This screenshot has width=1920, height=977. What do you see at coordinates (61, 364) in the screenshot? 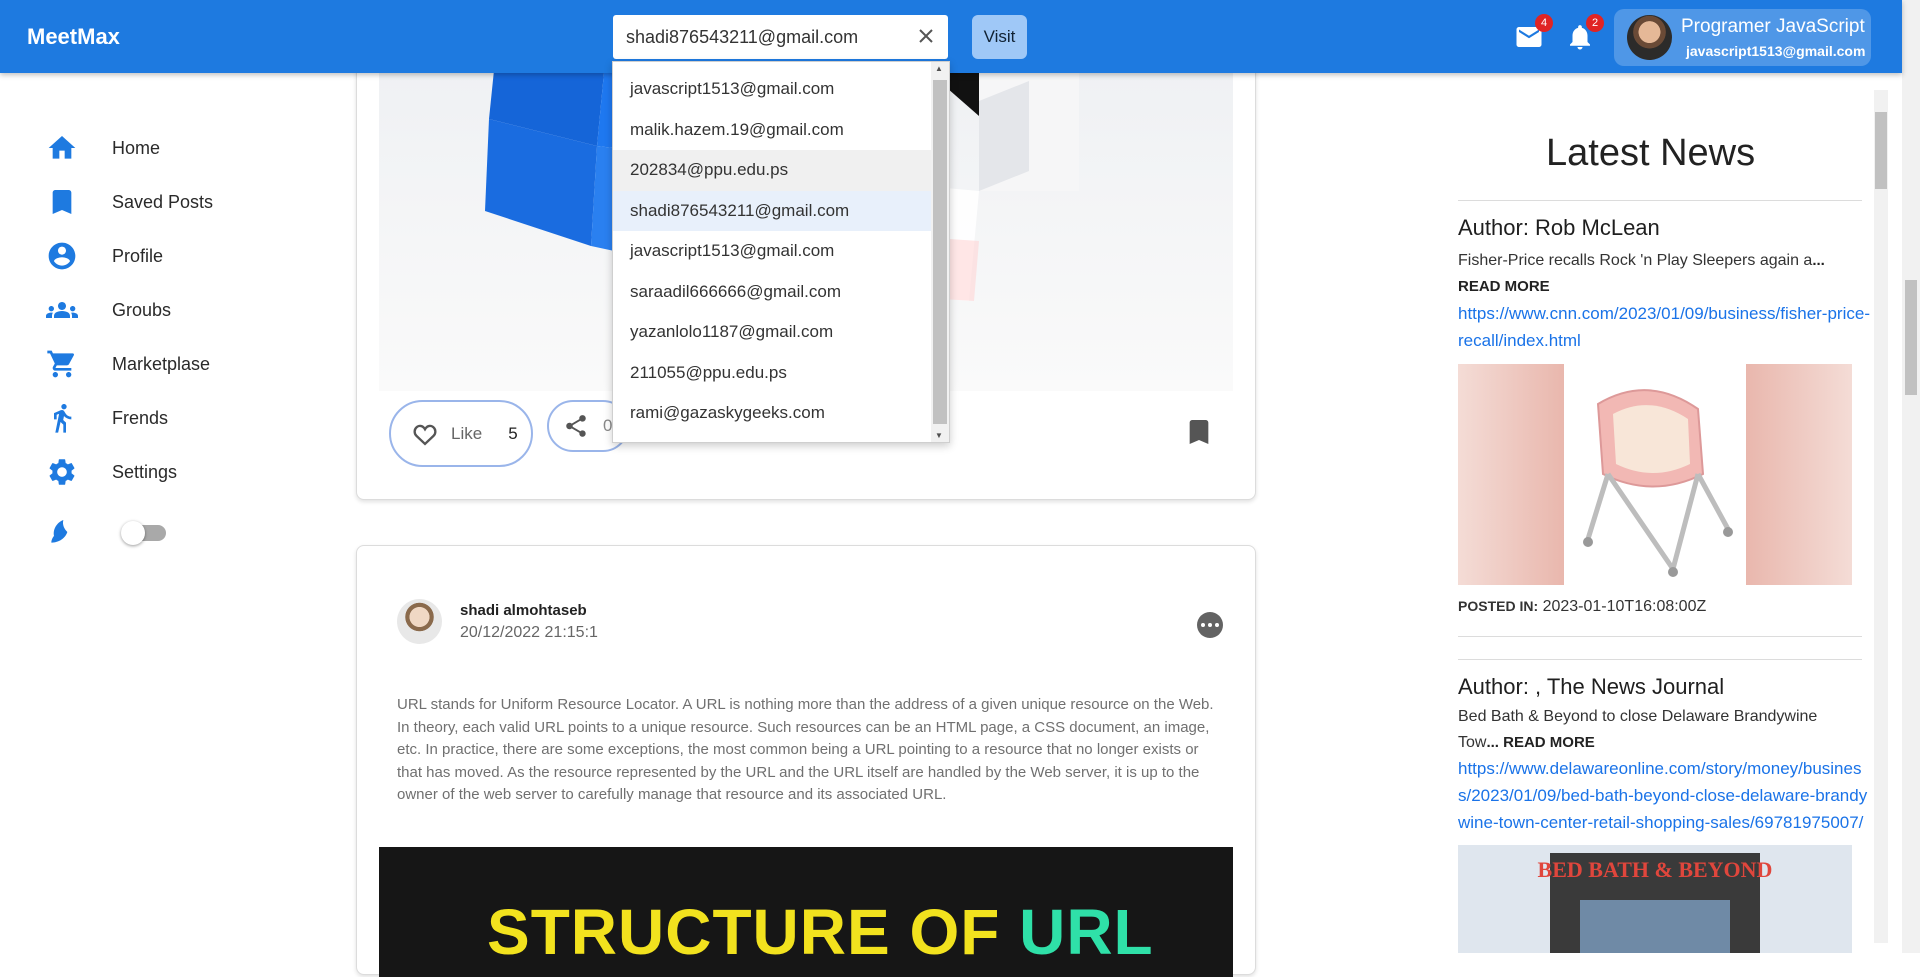
I see `cart-icon` at bounding box center [61, 364].